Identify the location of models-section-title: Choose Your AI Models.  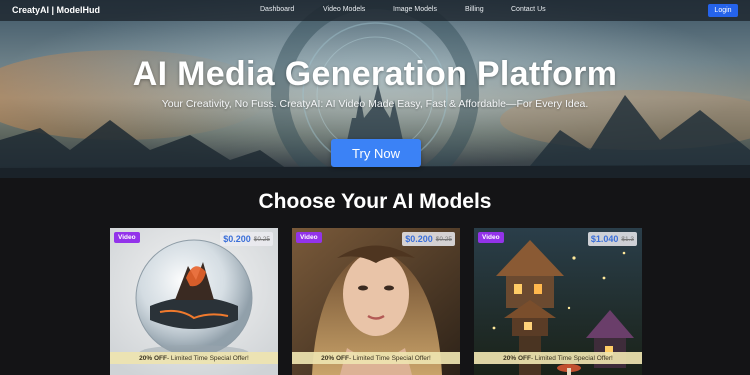
(375, 201).